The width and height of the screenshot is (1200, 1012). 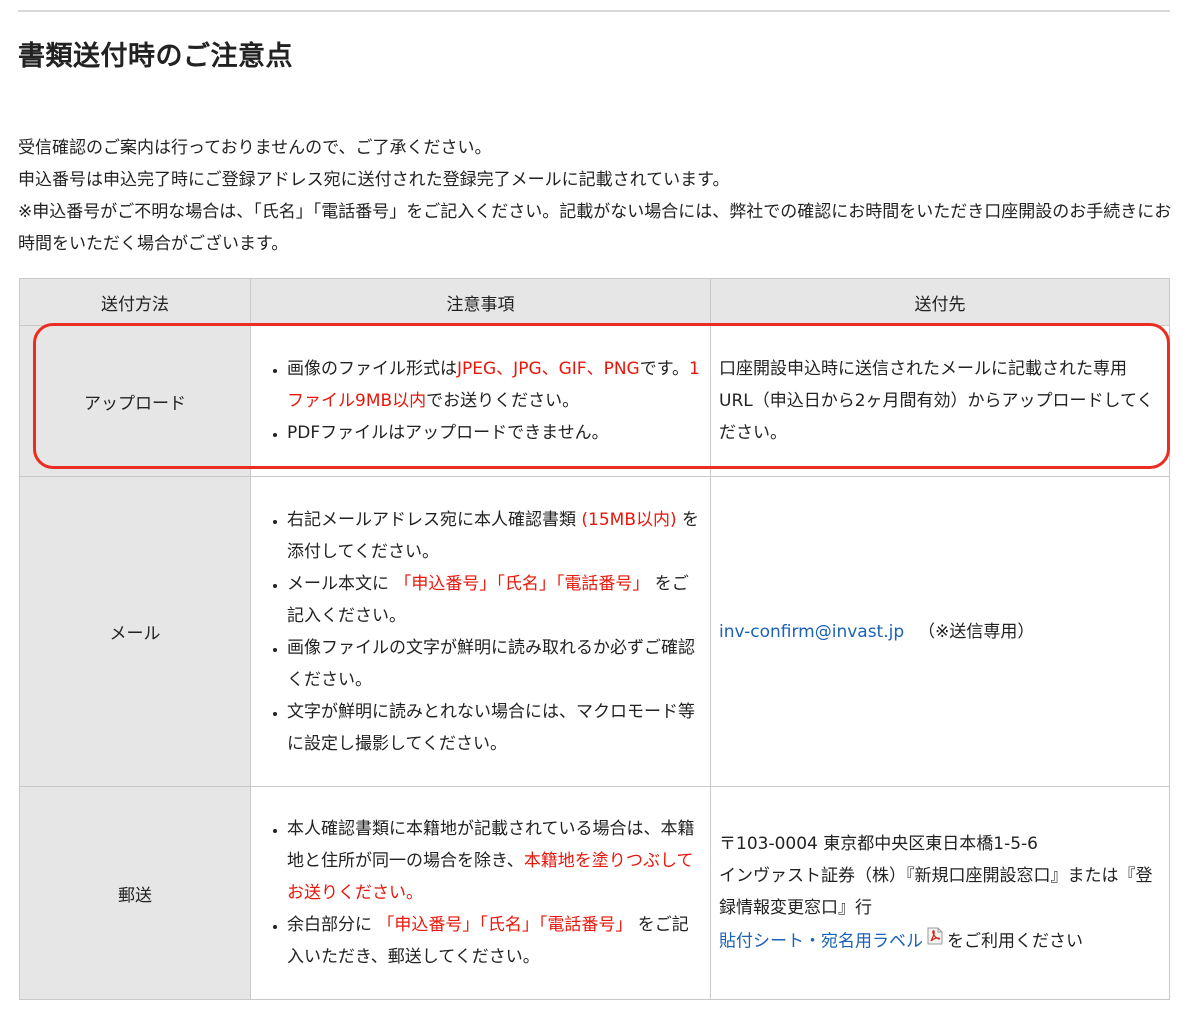 I want to click on upload-note-1-text-b: です。, so click(x=664, y=369).